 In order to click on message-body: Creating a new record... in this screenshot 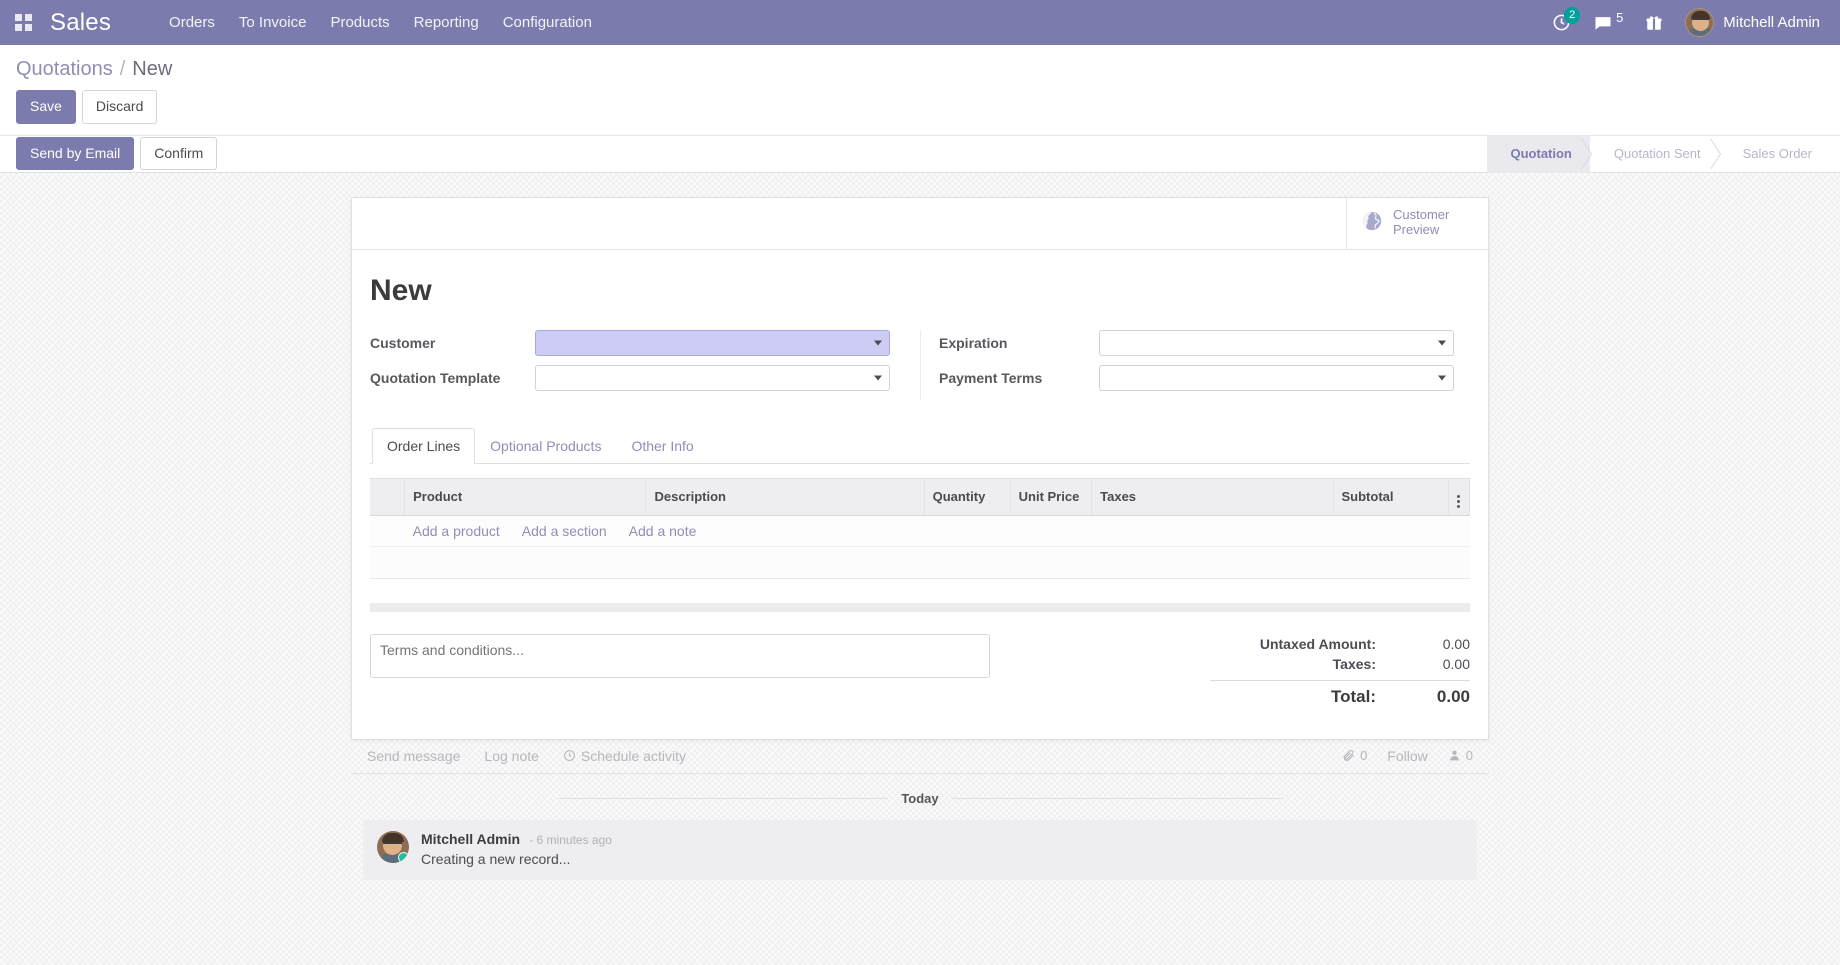, I will do `click(942, 859)`.